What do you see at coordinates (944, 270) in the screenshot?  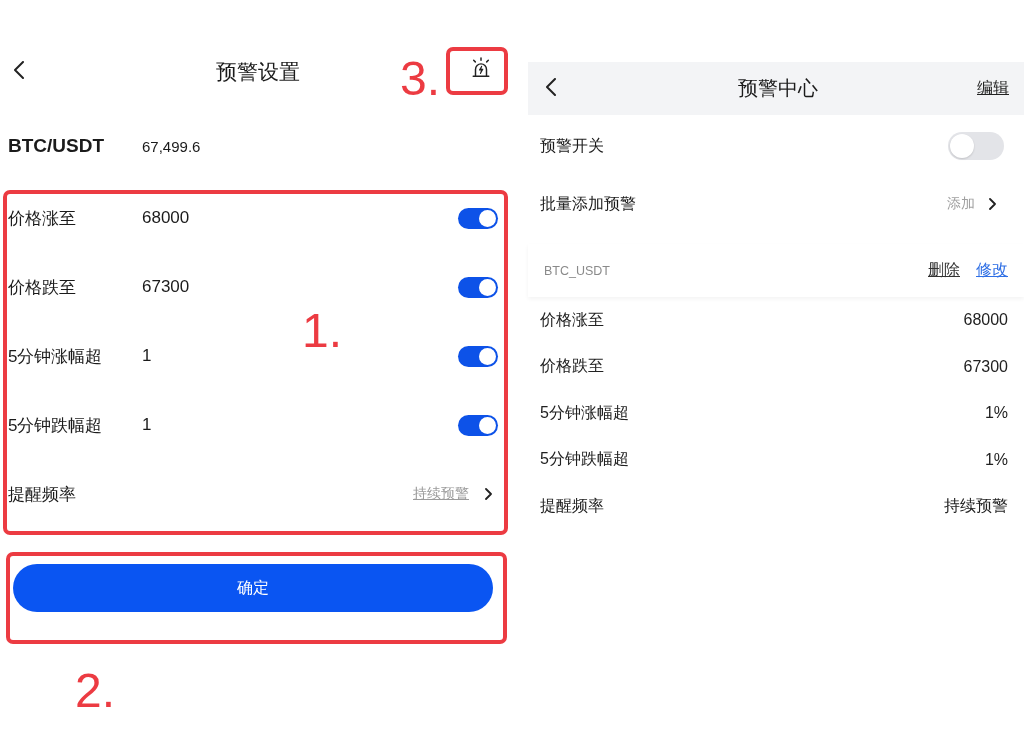 I see `delete-link: 删除` at bounding box center [944, 270].